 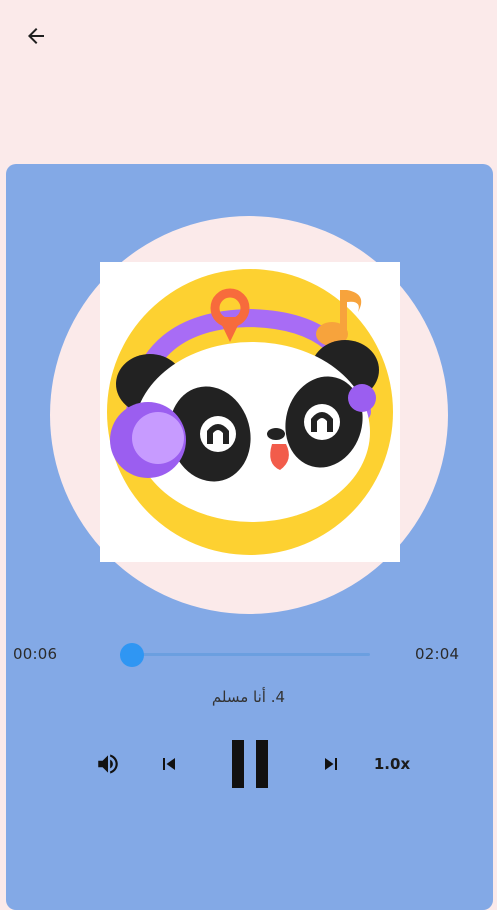 I want to click on back-button, so click(x=36, y=36).